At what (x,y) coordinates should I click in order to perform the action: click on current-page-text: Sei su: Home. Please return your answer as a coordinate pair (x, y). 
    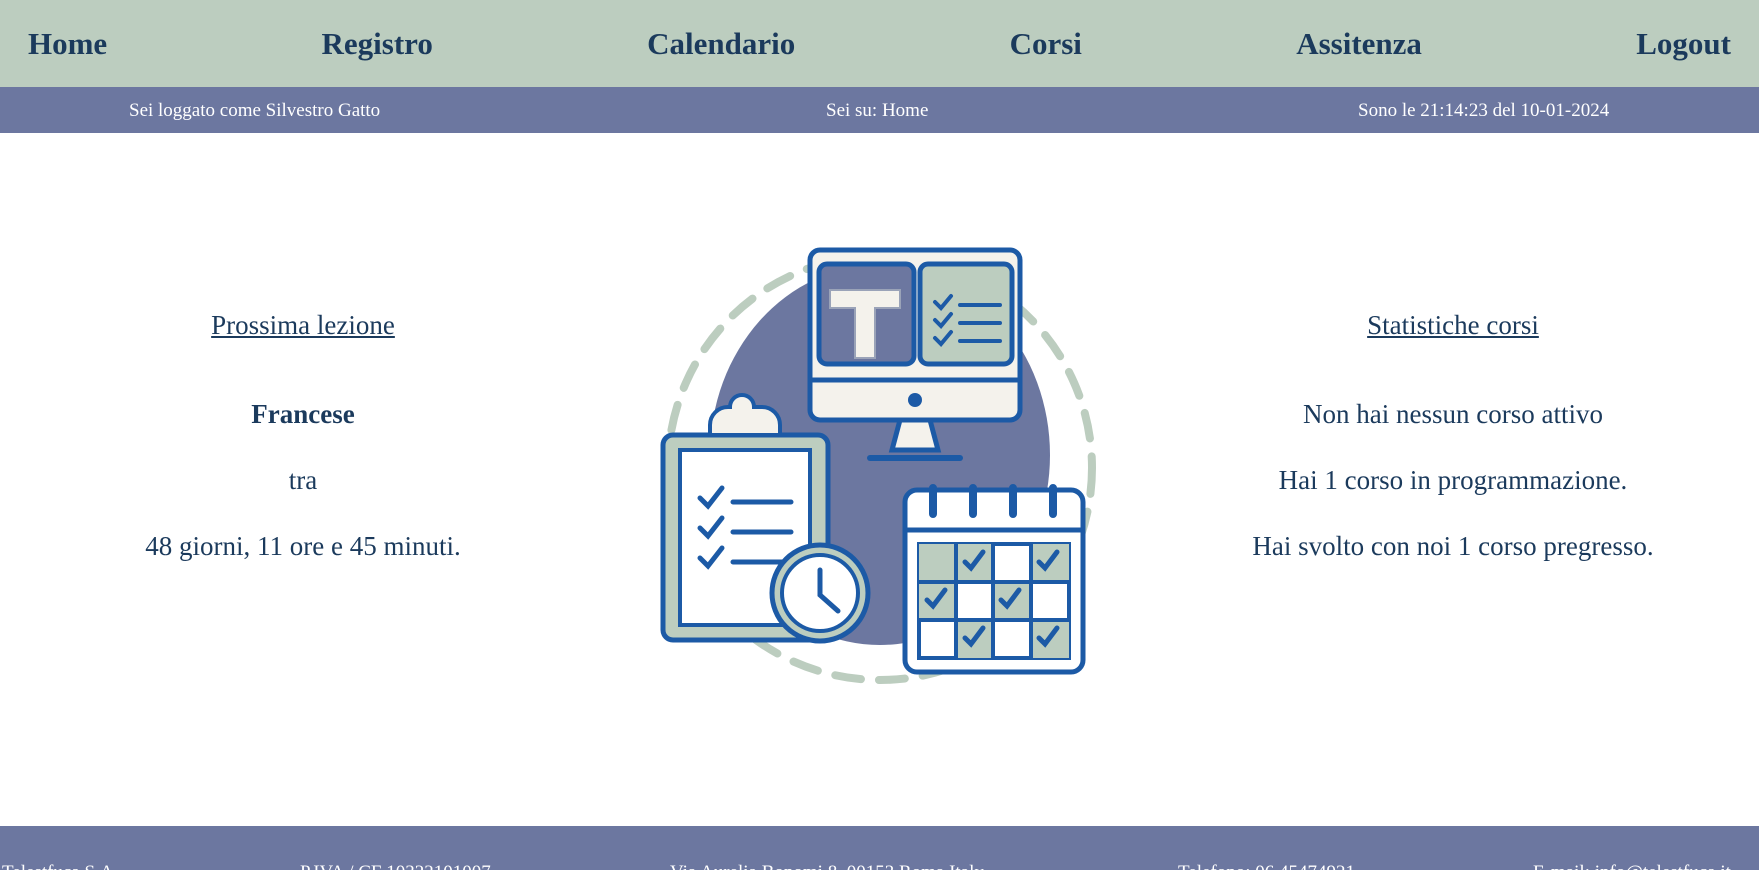
    Looking at the image, I should click on (877, 110).